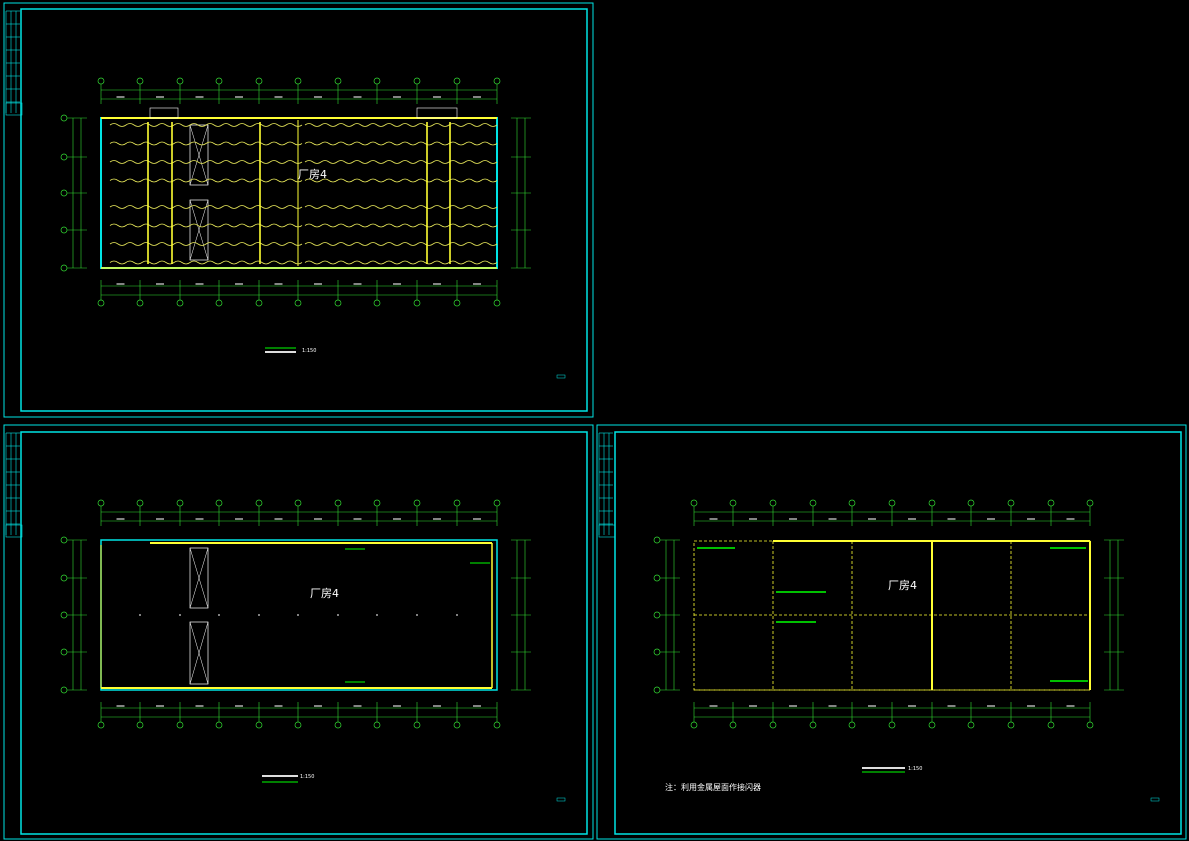 The width and height of the screenshot is (1189, 841). I want to click on scale-label-sheet2: 1:150, so click(307, 777).